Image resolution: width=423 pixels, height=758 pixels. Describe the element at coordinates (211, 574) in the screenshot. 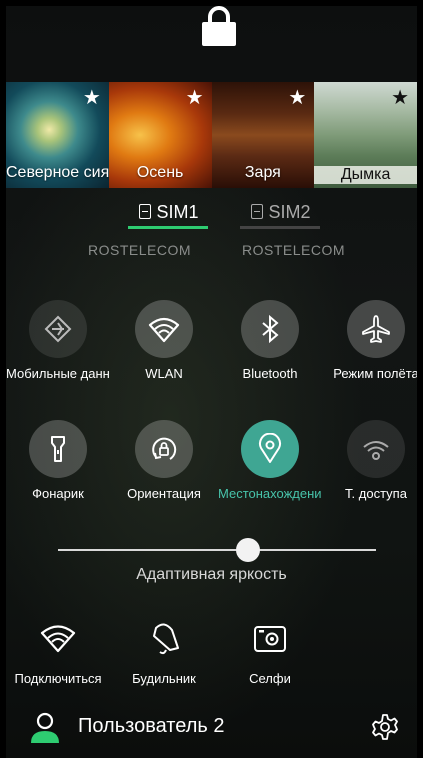

I see `brightness-label: Адаптивная яркость` at that location.